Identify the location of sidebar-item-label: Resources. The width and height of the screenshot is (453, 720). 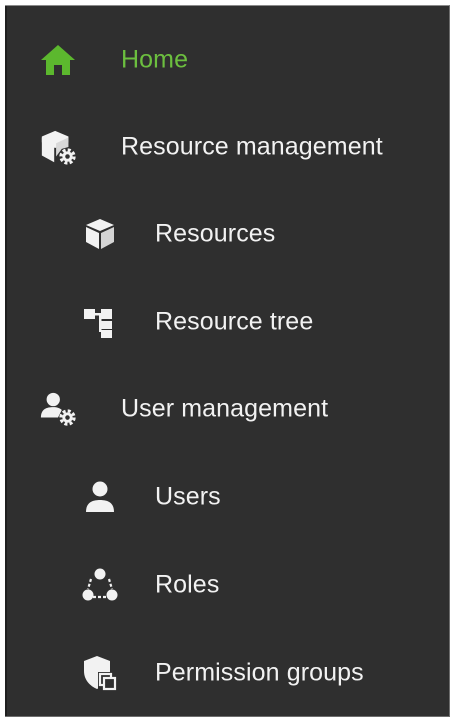
(215, 233).